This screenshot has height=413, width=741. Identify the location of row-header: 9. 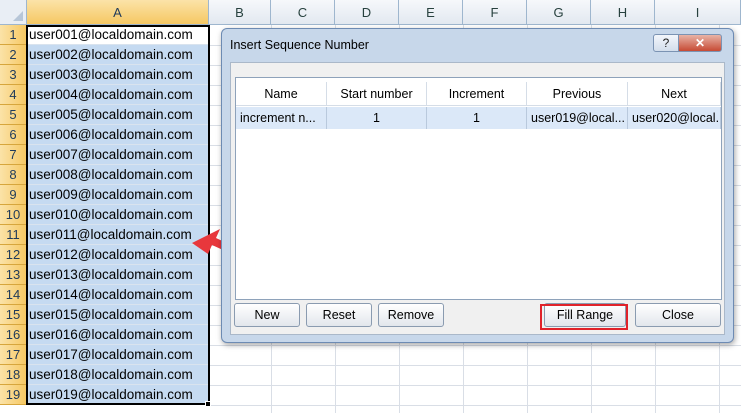
(13, 195).